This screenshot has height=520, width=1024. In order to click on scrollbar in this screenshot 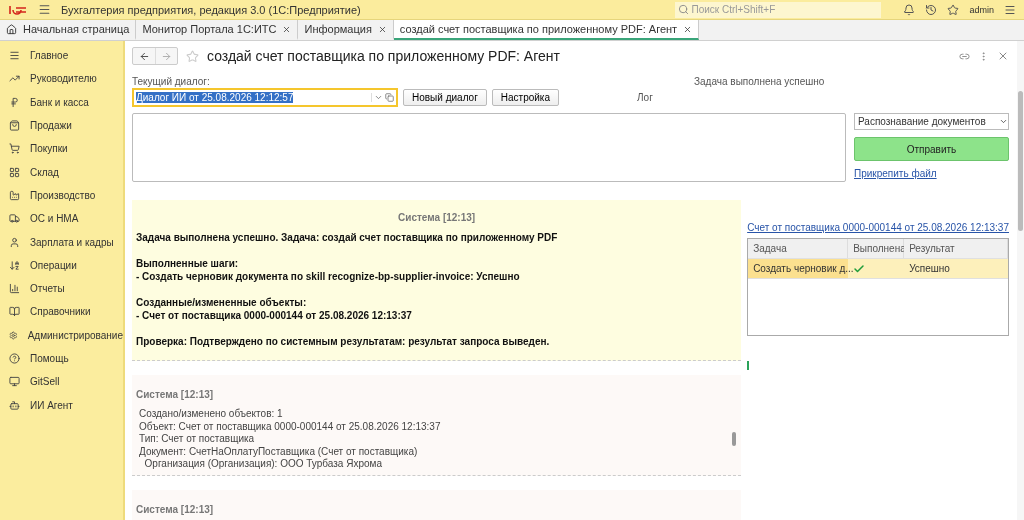, I will do `click(1020, 280)`.